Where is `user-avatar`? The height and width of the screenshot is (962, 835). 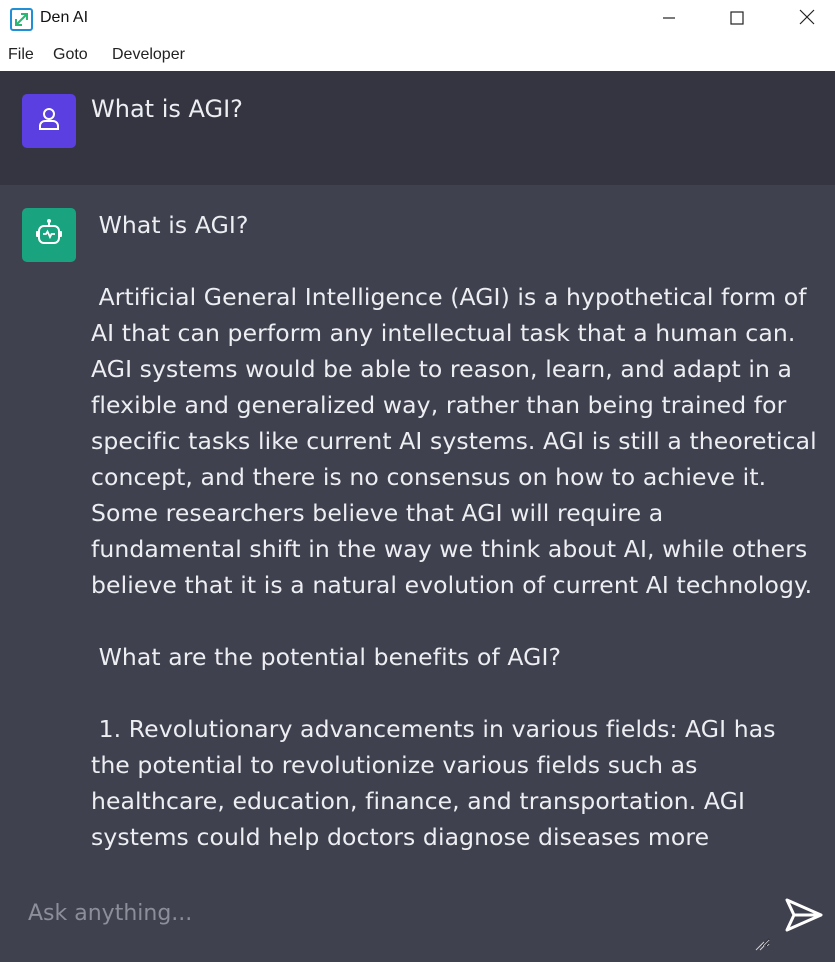
user-avatar is located at coordinates (49, 121).